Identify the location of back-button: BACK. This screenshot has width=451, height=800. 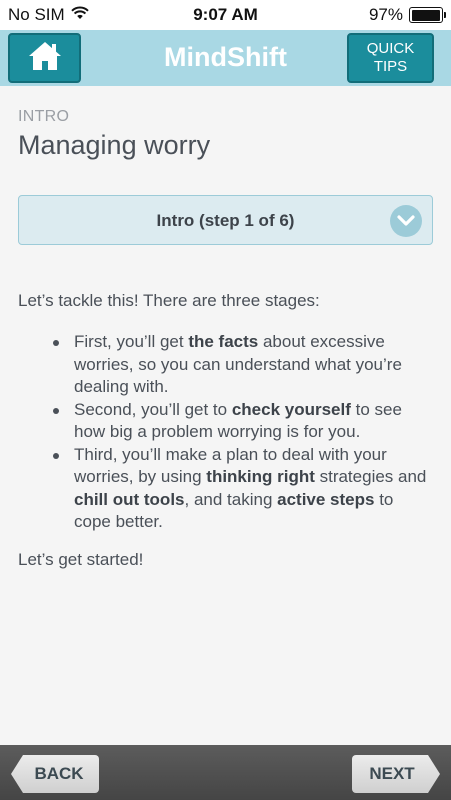
(55, 774).